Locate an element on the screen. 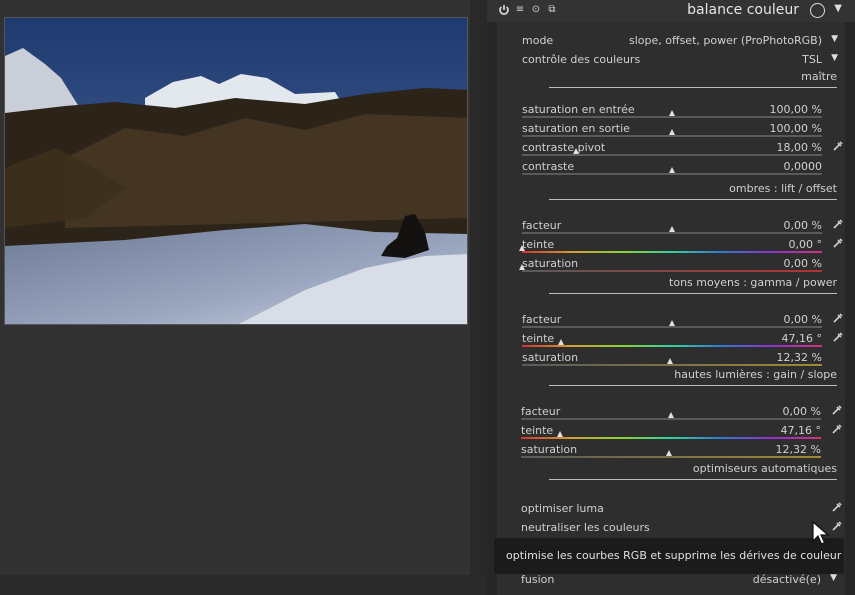 The height and width of the screenshot is (595, 855). reset-icon: ⊙ is located at coordinates (536, 10).